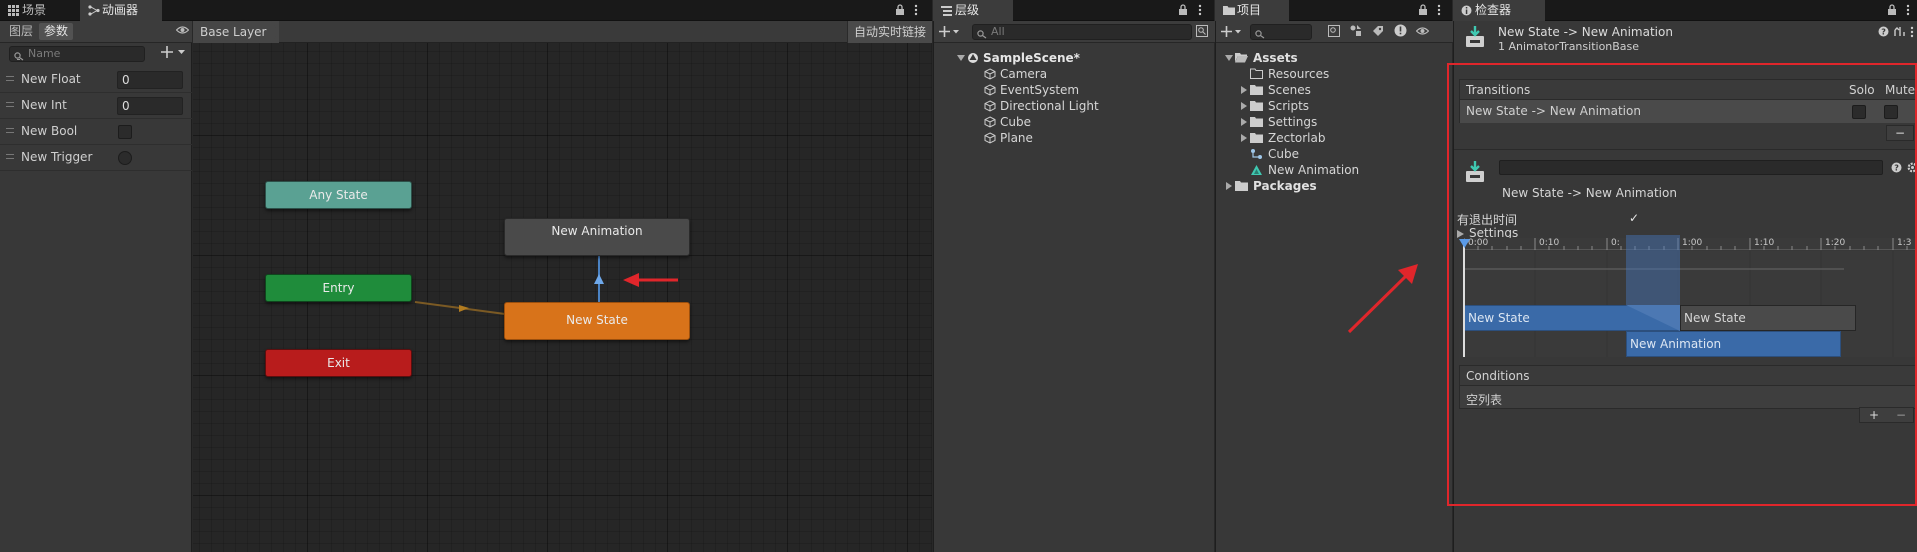  I want to click on scene-name: SampleScene*, so click(1031, 58).